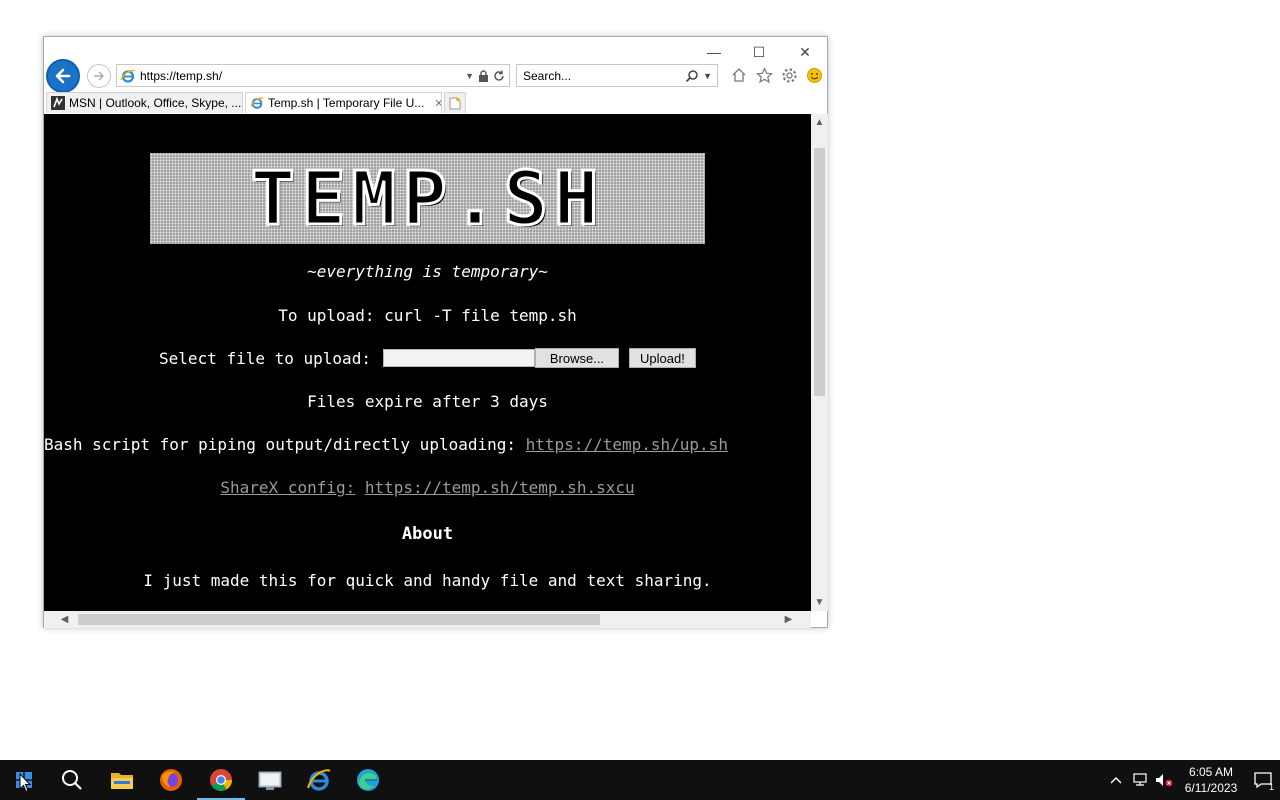  Describe the element at coordinates (805, 52) in the screenshot. I see `close-window-button: ✕` at that location.